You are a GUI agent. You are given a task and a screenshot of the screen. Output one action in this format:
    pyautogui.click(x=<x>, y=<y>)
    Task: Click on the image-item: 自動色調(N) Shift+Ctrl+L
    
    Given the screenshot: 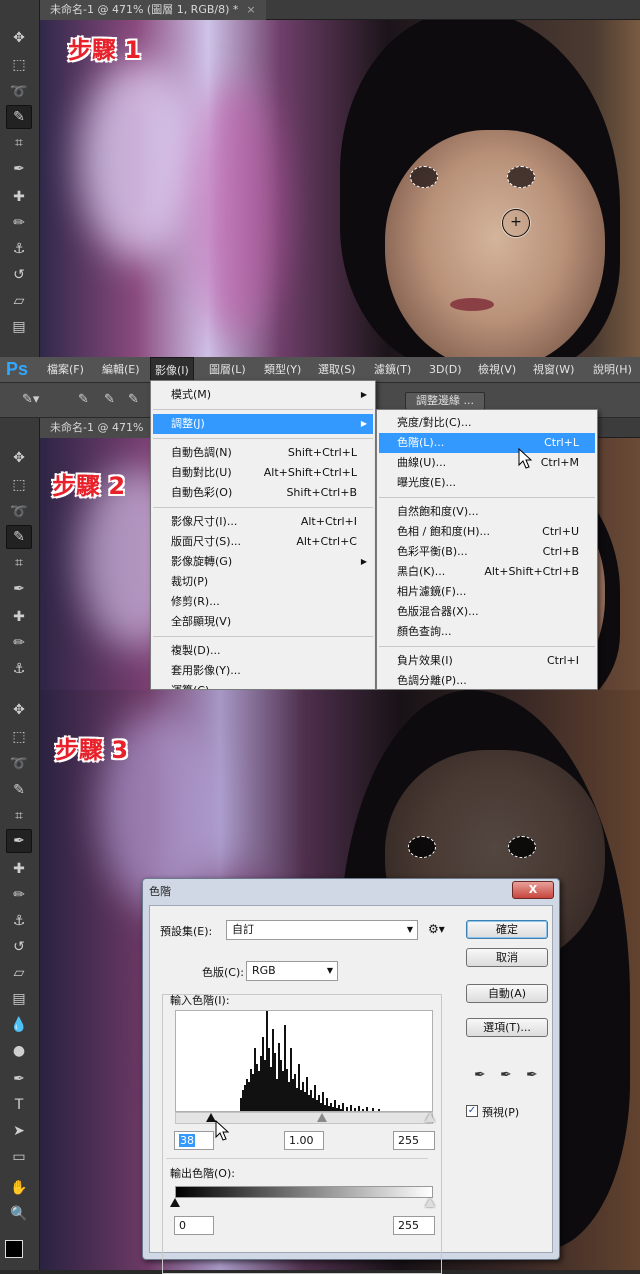 What is the action you would take?
    pyautogui.click(x=263, y=453)
    